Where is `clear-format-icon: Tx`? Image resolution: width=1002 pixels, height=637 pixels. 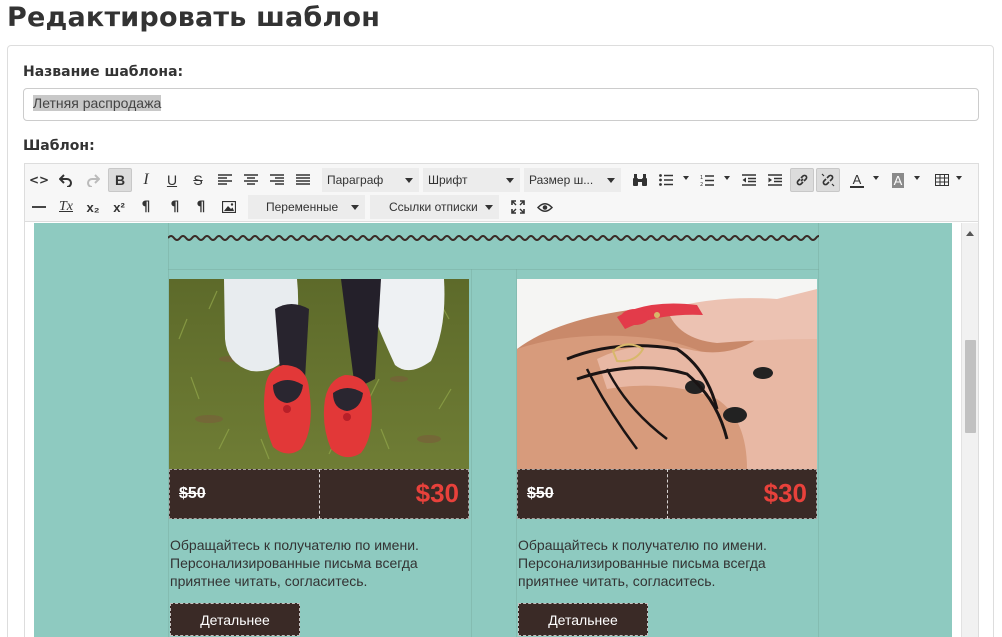
clear-format-icon: Tx is located at coordinates (66, 207).